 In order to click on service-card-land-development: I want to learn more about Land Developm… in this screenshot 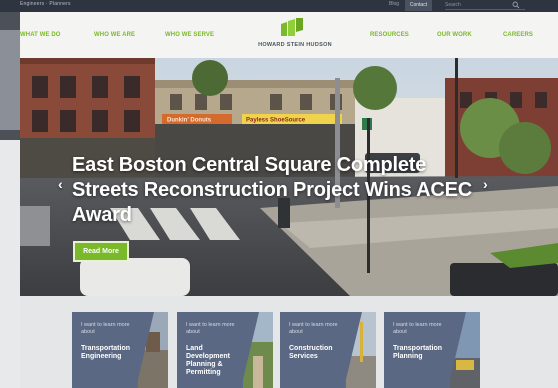, I will do `click(225, 350)`.